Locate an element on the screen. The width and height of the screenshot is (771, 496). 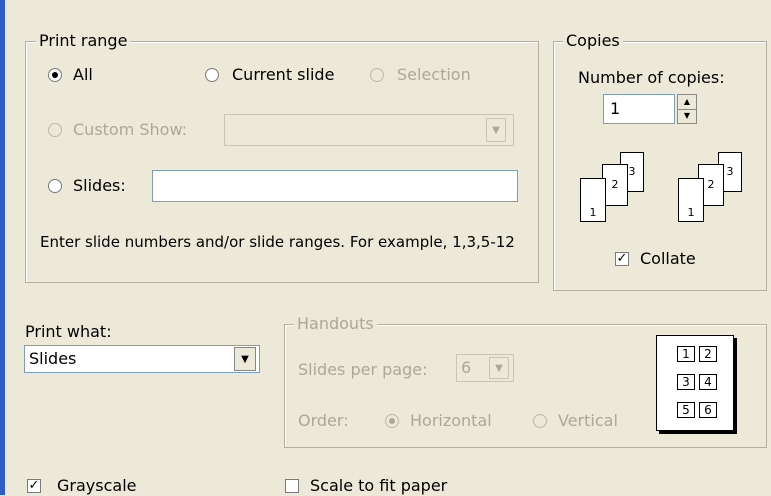
copies-value: 1 is located at coordinates (615, 108).